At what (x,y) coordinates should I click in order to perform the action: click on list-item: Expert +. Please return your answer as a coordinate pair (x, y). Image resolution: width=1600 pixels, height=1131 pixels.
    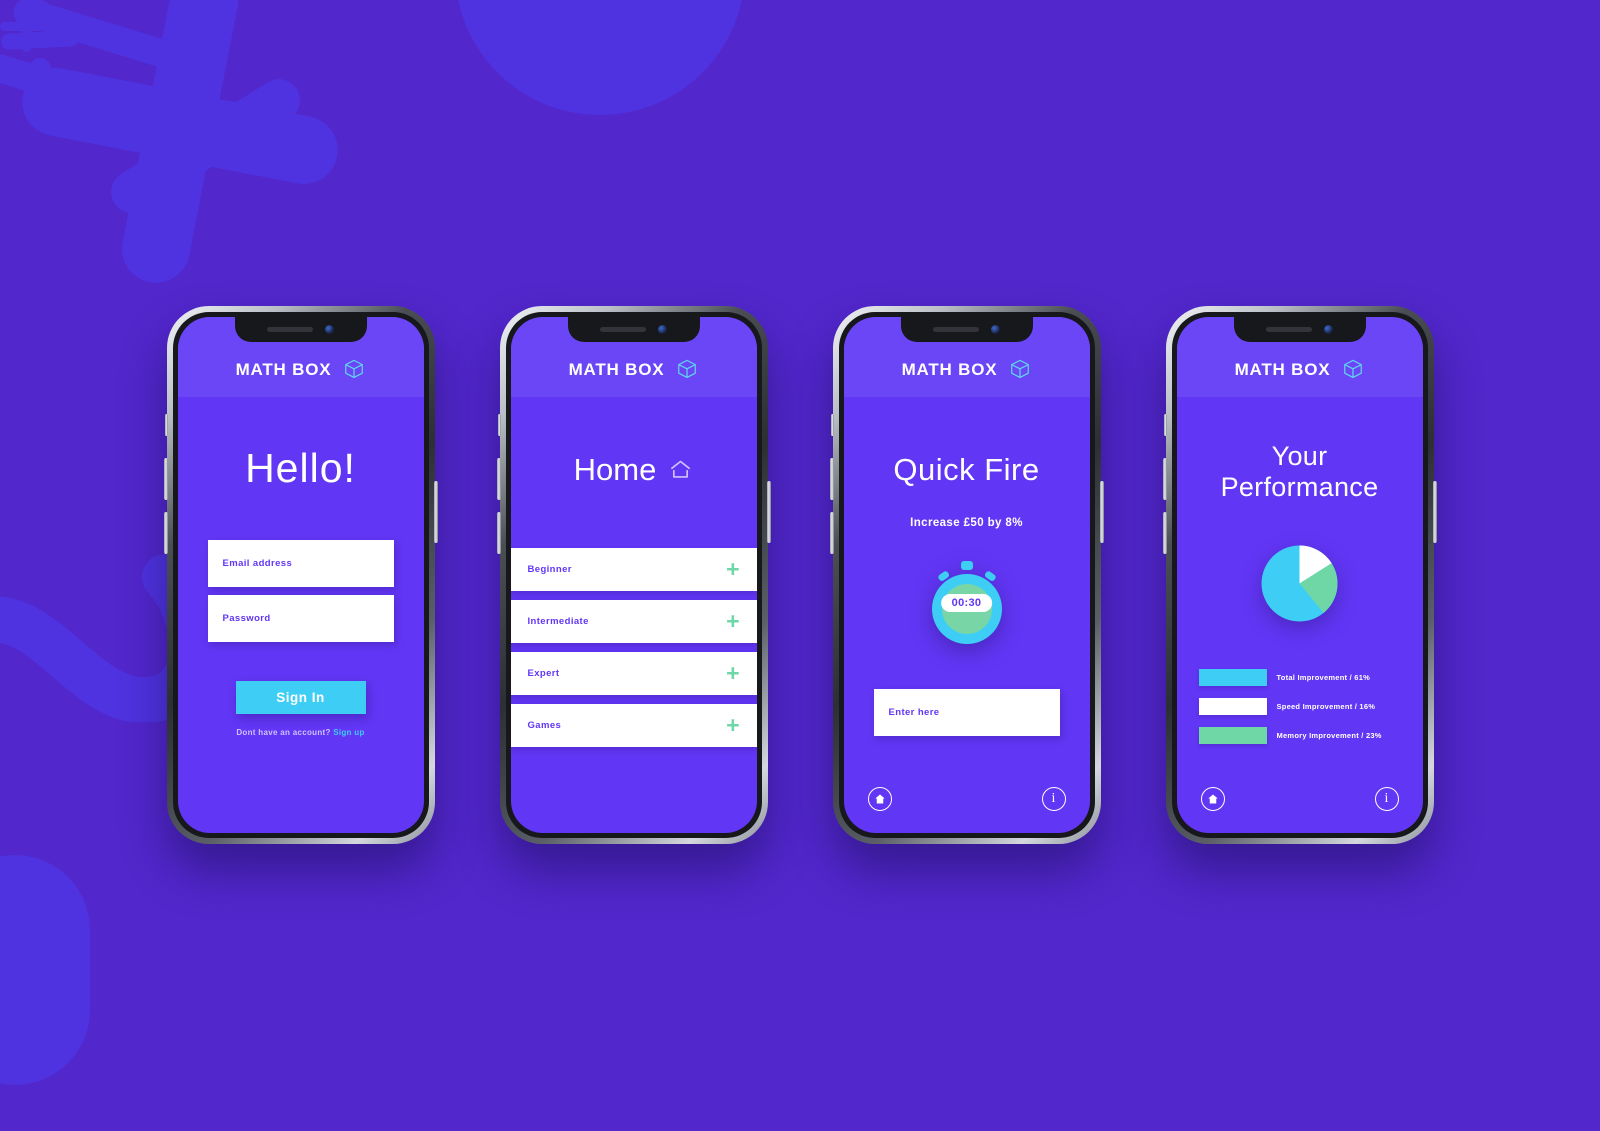
    Looking at the image, I should click on (633, 673).